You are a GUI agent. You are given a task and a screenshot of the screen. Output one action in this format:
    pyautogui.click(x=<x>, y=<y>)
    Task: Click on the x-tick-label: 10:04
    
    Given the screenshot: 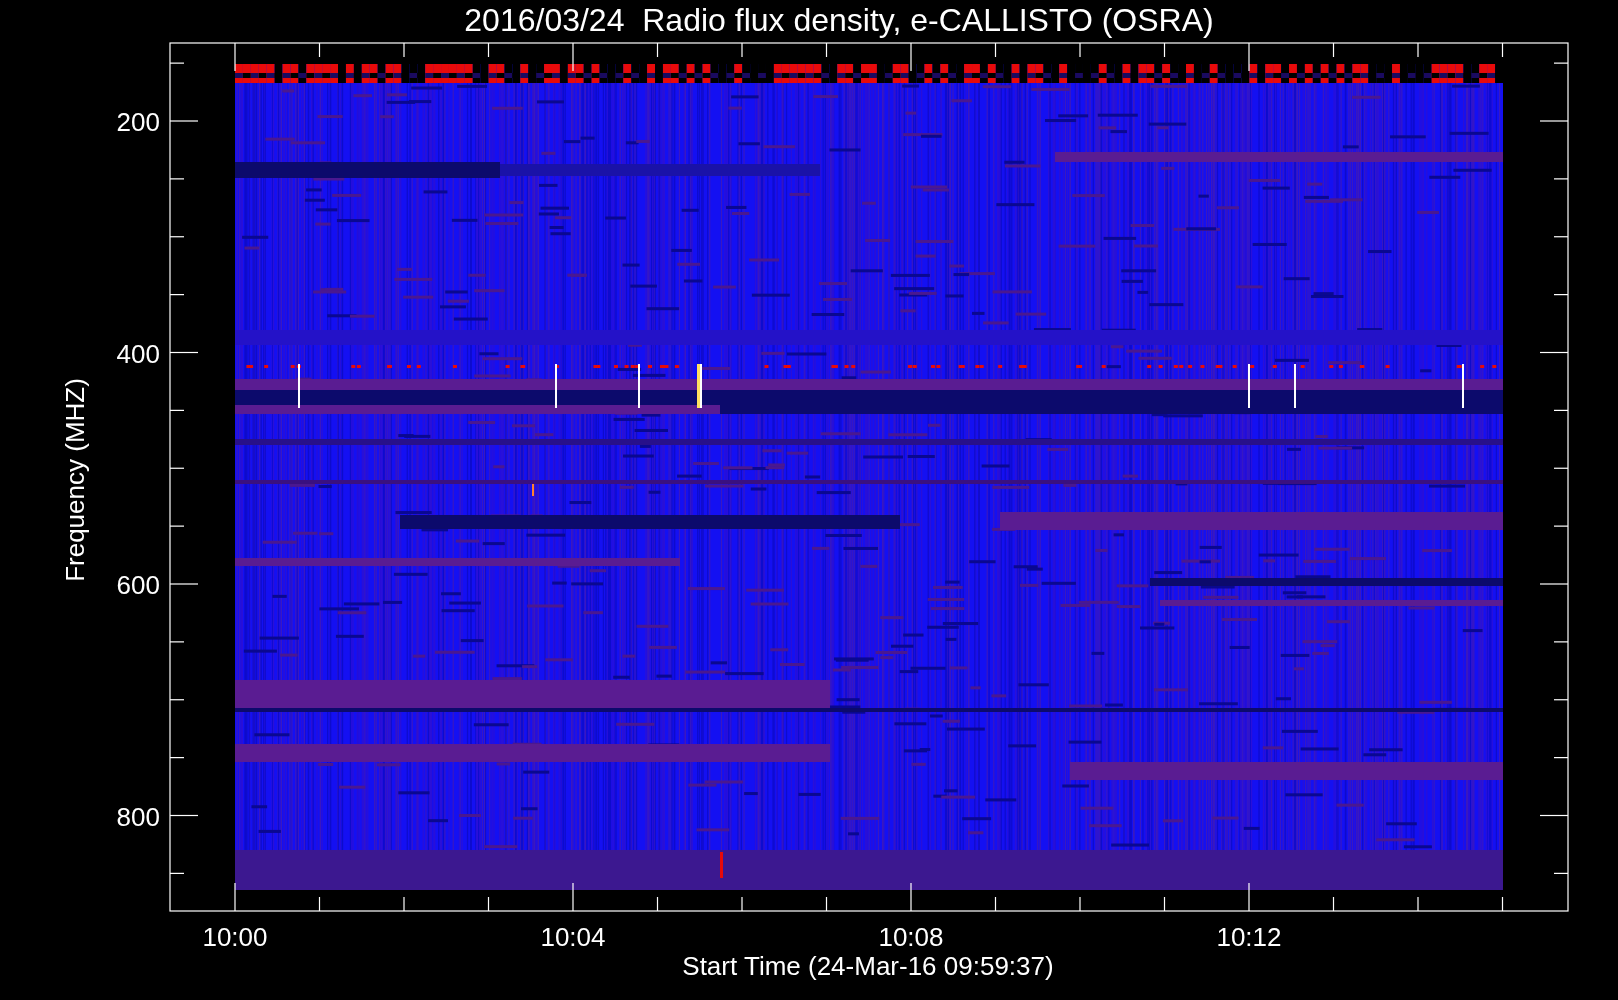 What is the action you would take?
    pyautogui.click(x=573, y=937)
    